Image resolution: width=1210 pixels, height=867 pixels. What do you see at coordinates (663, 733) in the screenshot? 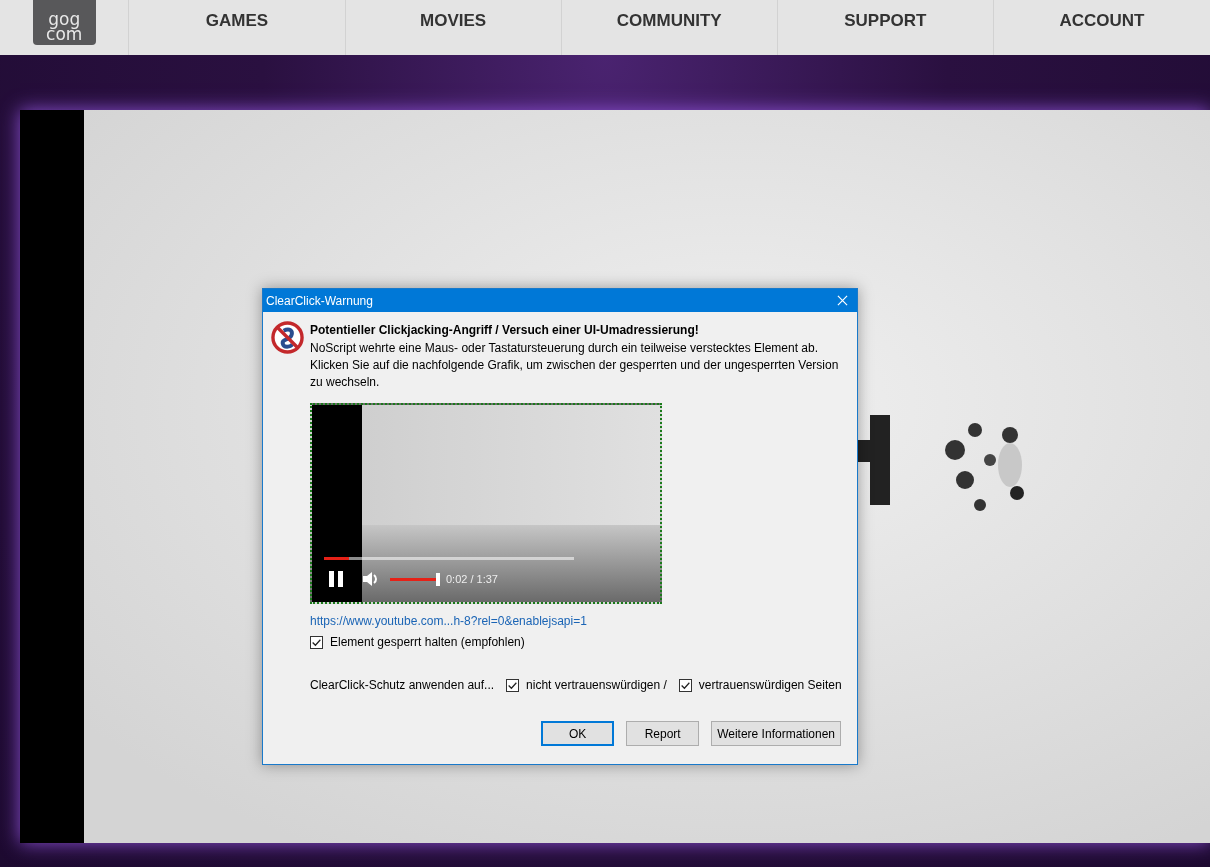
I see `dialog-button: Report` at bounding box center [663, 733].